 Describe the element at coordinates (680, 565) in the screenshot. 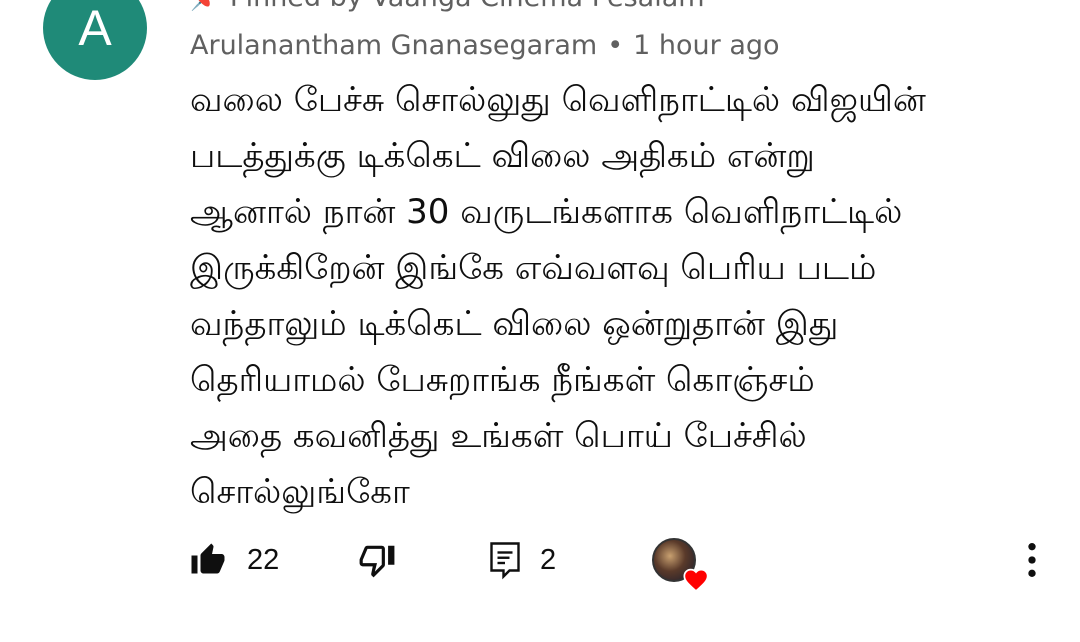

I see `creator-avatar` at that location.